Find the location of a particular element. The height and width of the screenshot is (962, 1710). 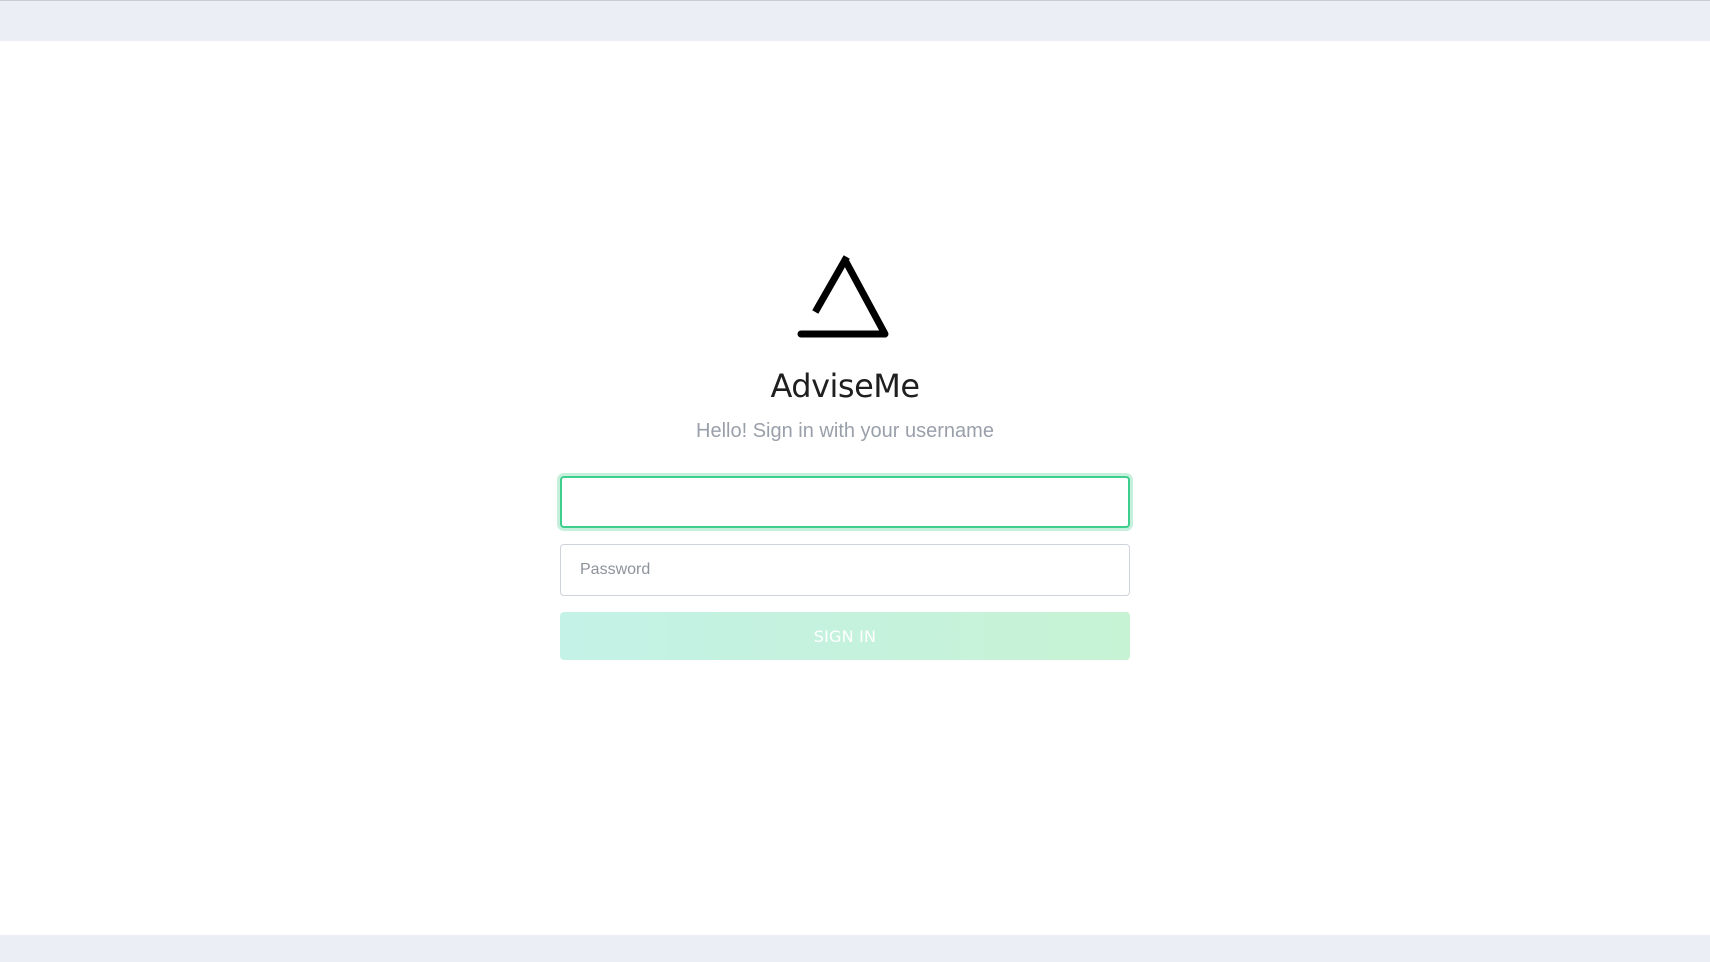

sign-in-subtitle: Hello! Sign in with your username is located at coordinates (845, 431).